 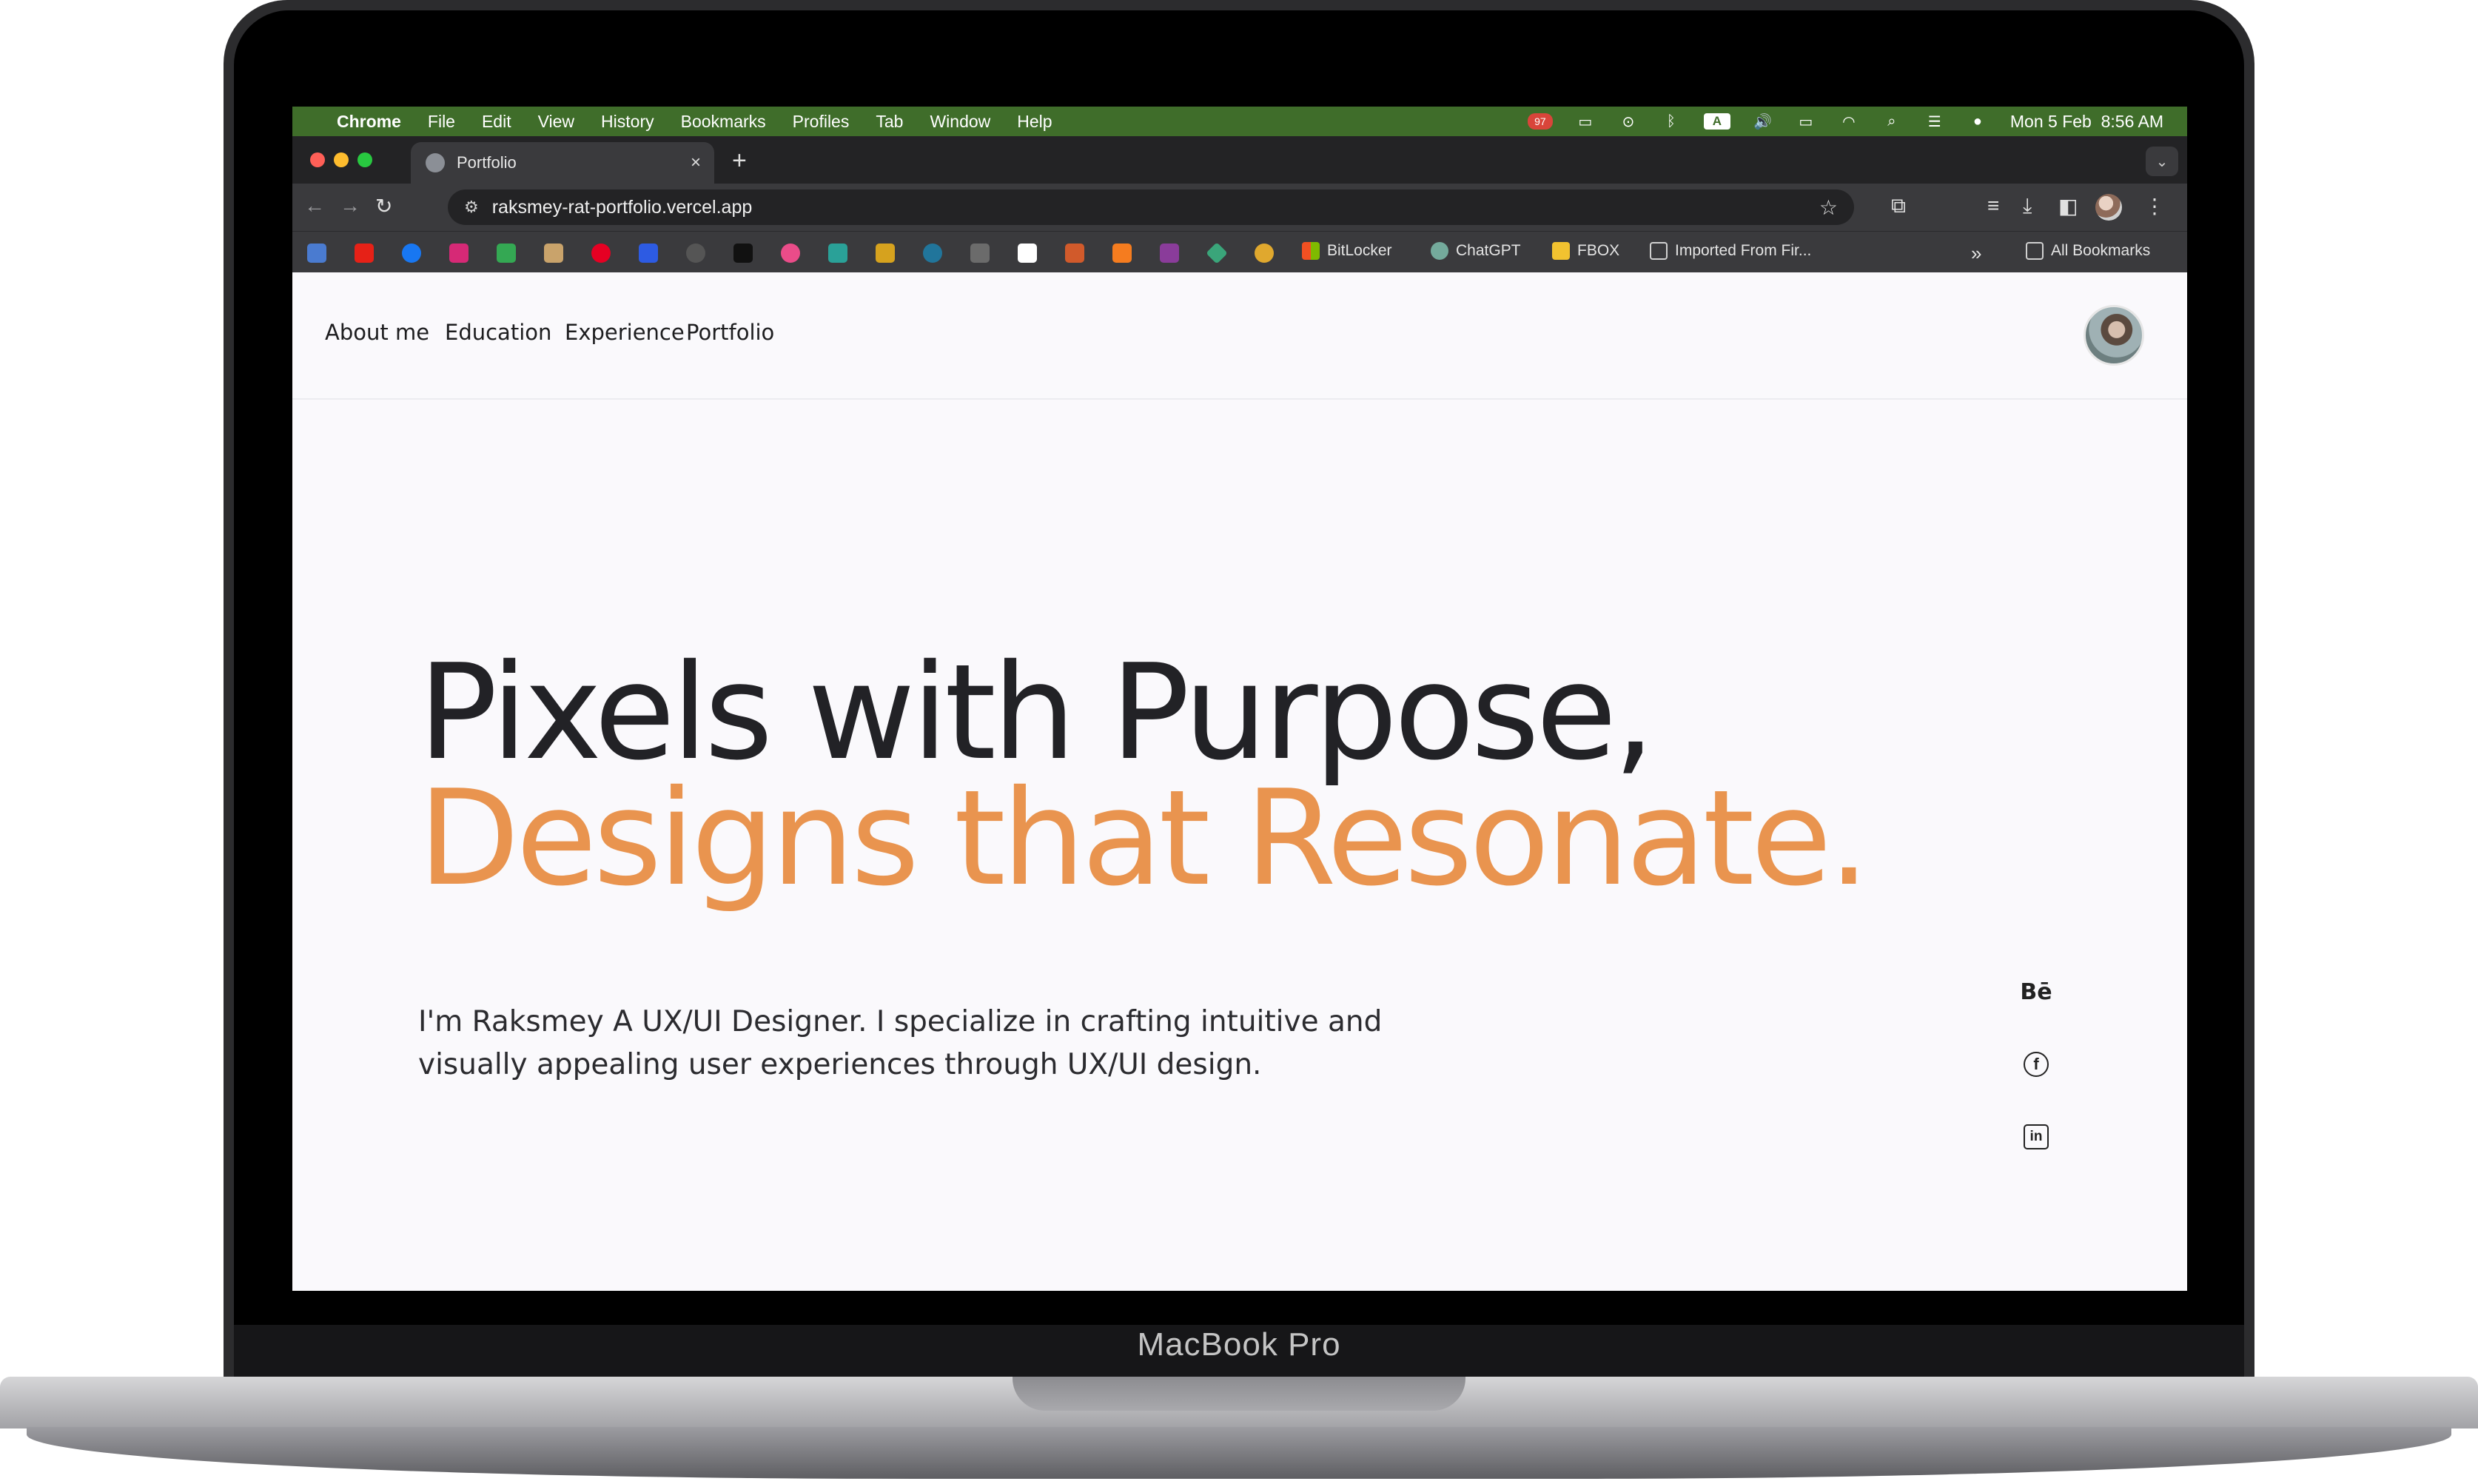 I want to click on input-source-icon: A, so click(x=1716, y=121).